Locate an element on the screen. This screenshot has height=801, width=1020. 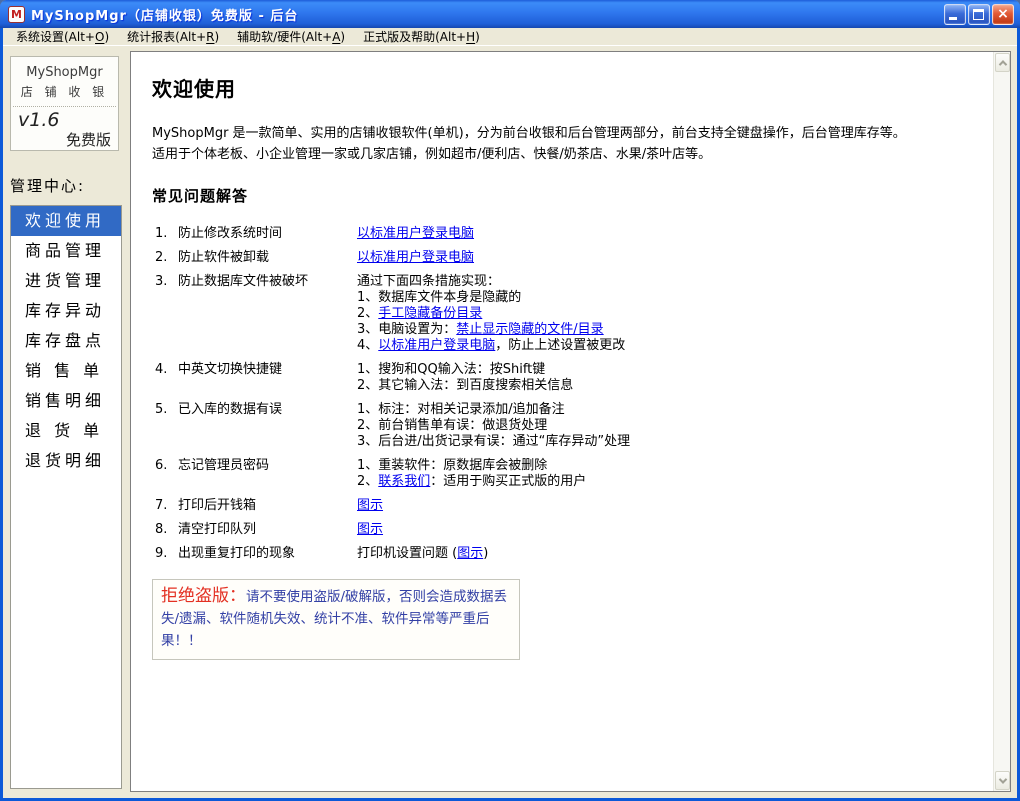
faq-answer-line: 3、后台进/出货记录有误：通过“库存异动”处理 is located at coordinates (666, 442).